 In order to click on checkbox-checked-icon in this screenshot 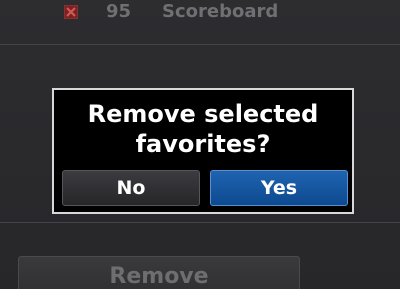, I will do `click(71, 12)`.